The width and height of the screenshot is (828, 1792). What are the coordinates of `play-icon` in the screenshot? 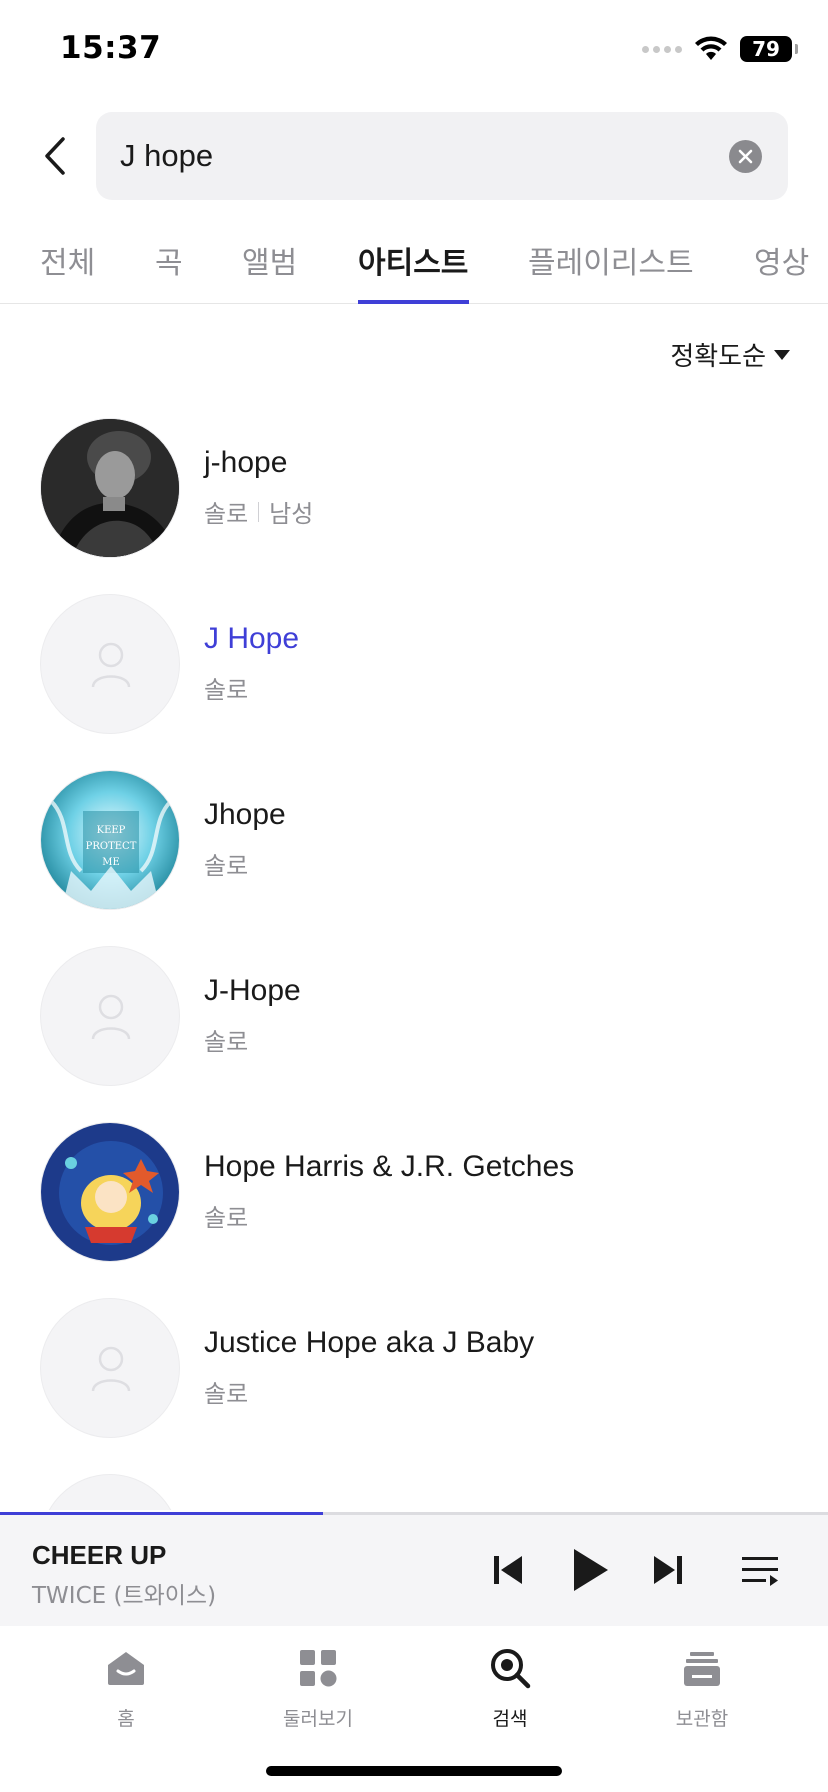 It's located at (591, 1570).